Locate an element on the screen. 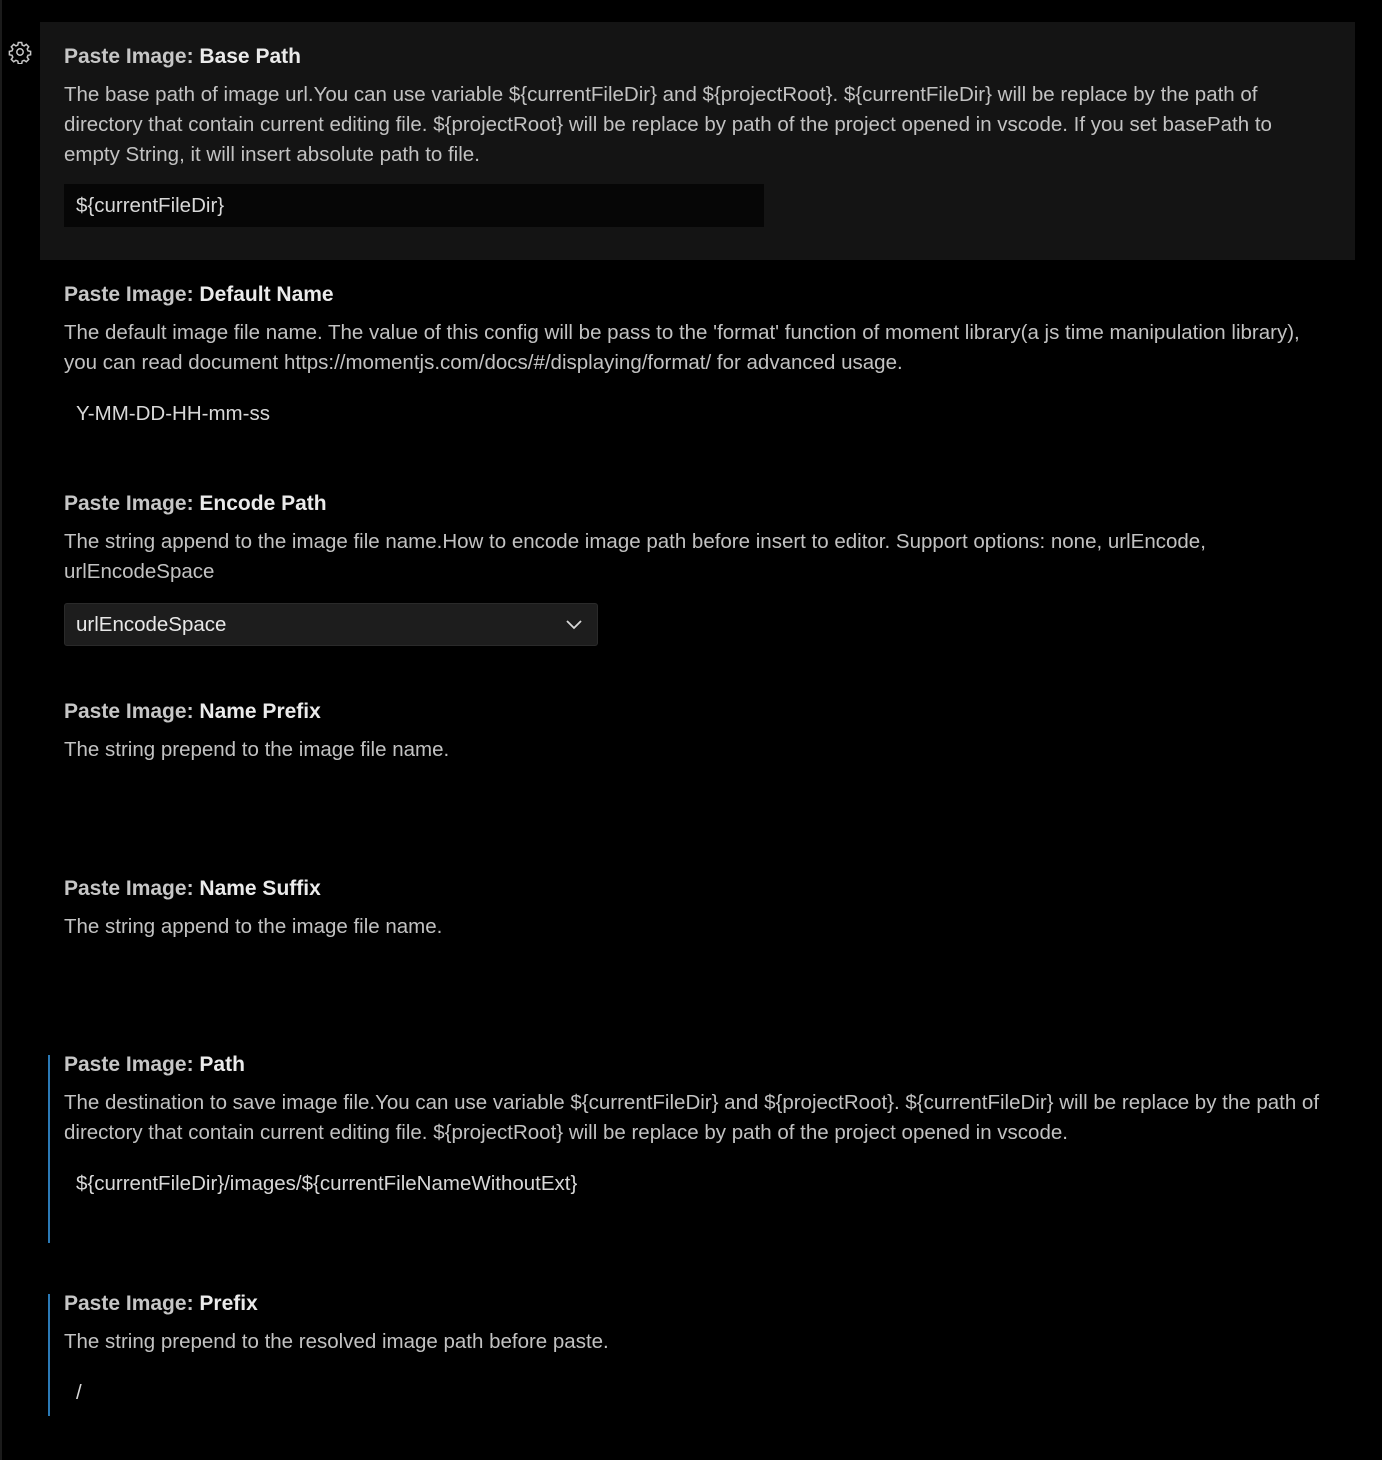  base-path-input: ${currentFileDir} is located at coordinates (414, 205).